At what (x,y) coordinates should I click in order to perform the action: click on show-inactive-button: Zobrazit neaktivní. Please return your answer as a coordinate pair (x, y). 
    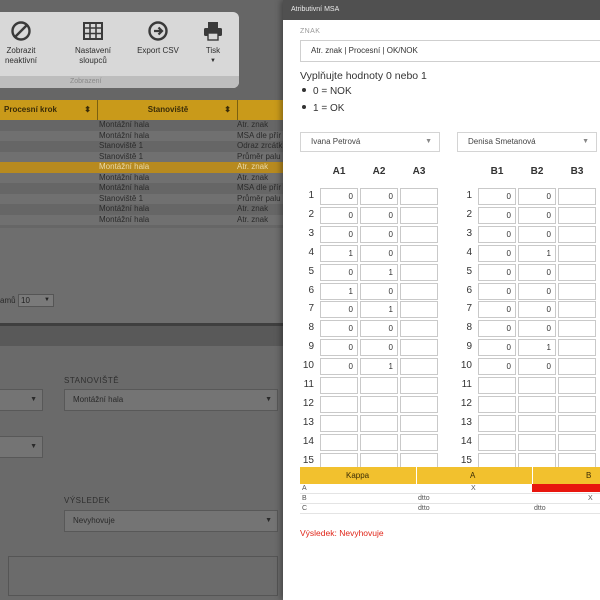
    Looking at the image, I should click on (21, 43).